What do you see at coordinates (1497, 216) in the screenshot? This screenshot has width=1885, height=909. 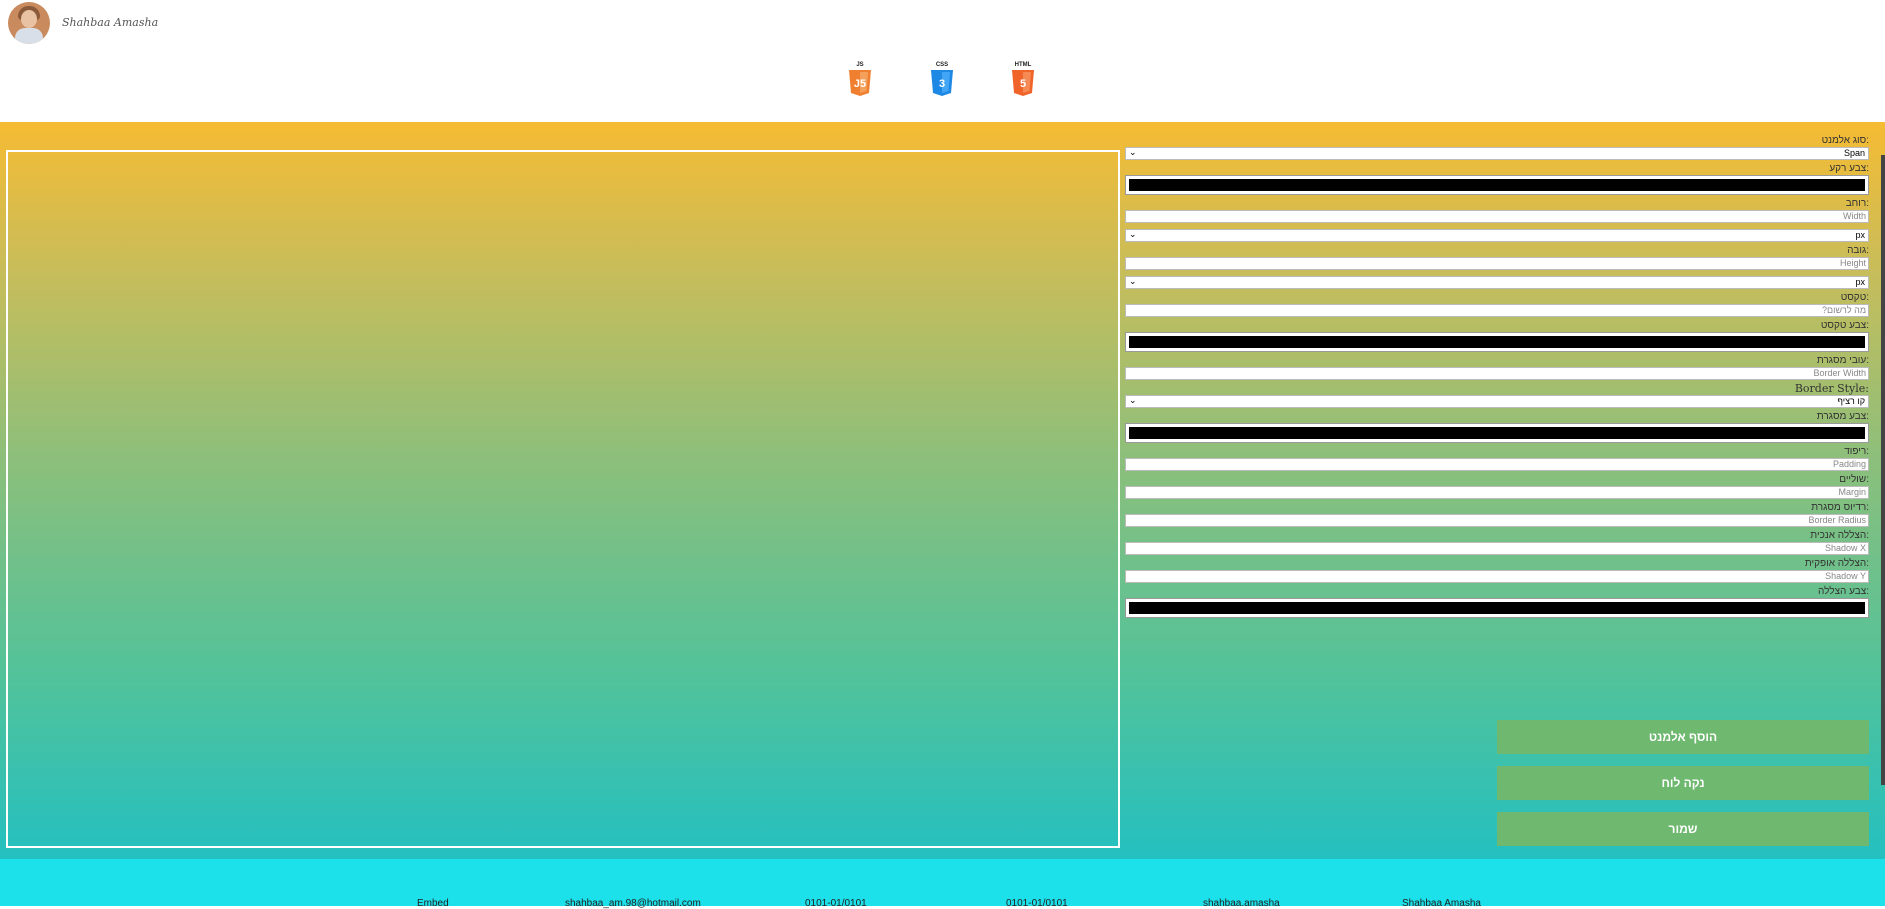 I see `width-input: Width` at bounding box center [1497, 216].